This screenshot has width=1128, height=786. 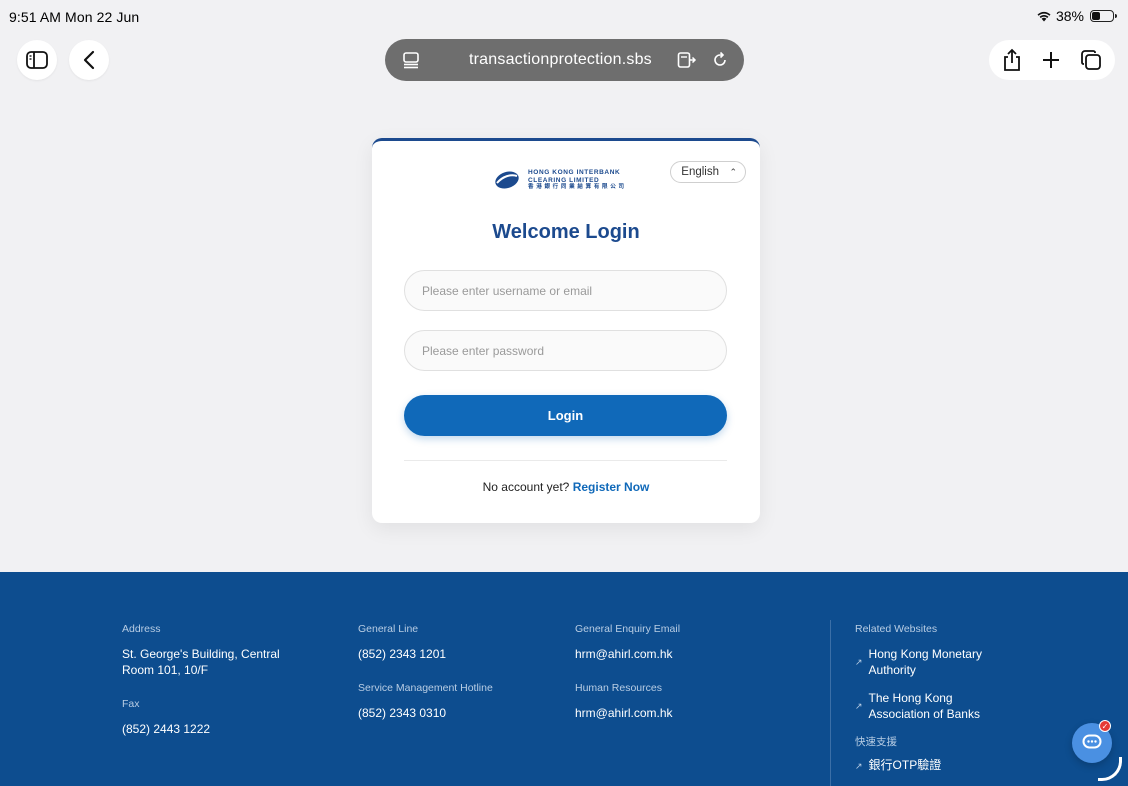 What do you see at coordinates (201, 654) in the screenshot?
I see `address-line1: St. George's Building, Central` at bounding box center [201, 654].